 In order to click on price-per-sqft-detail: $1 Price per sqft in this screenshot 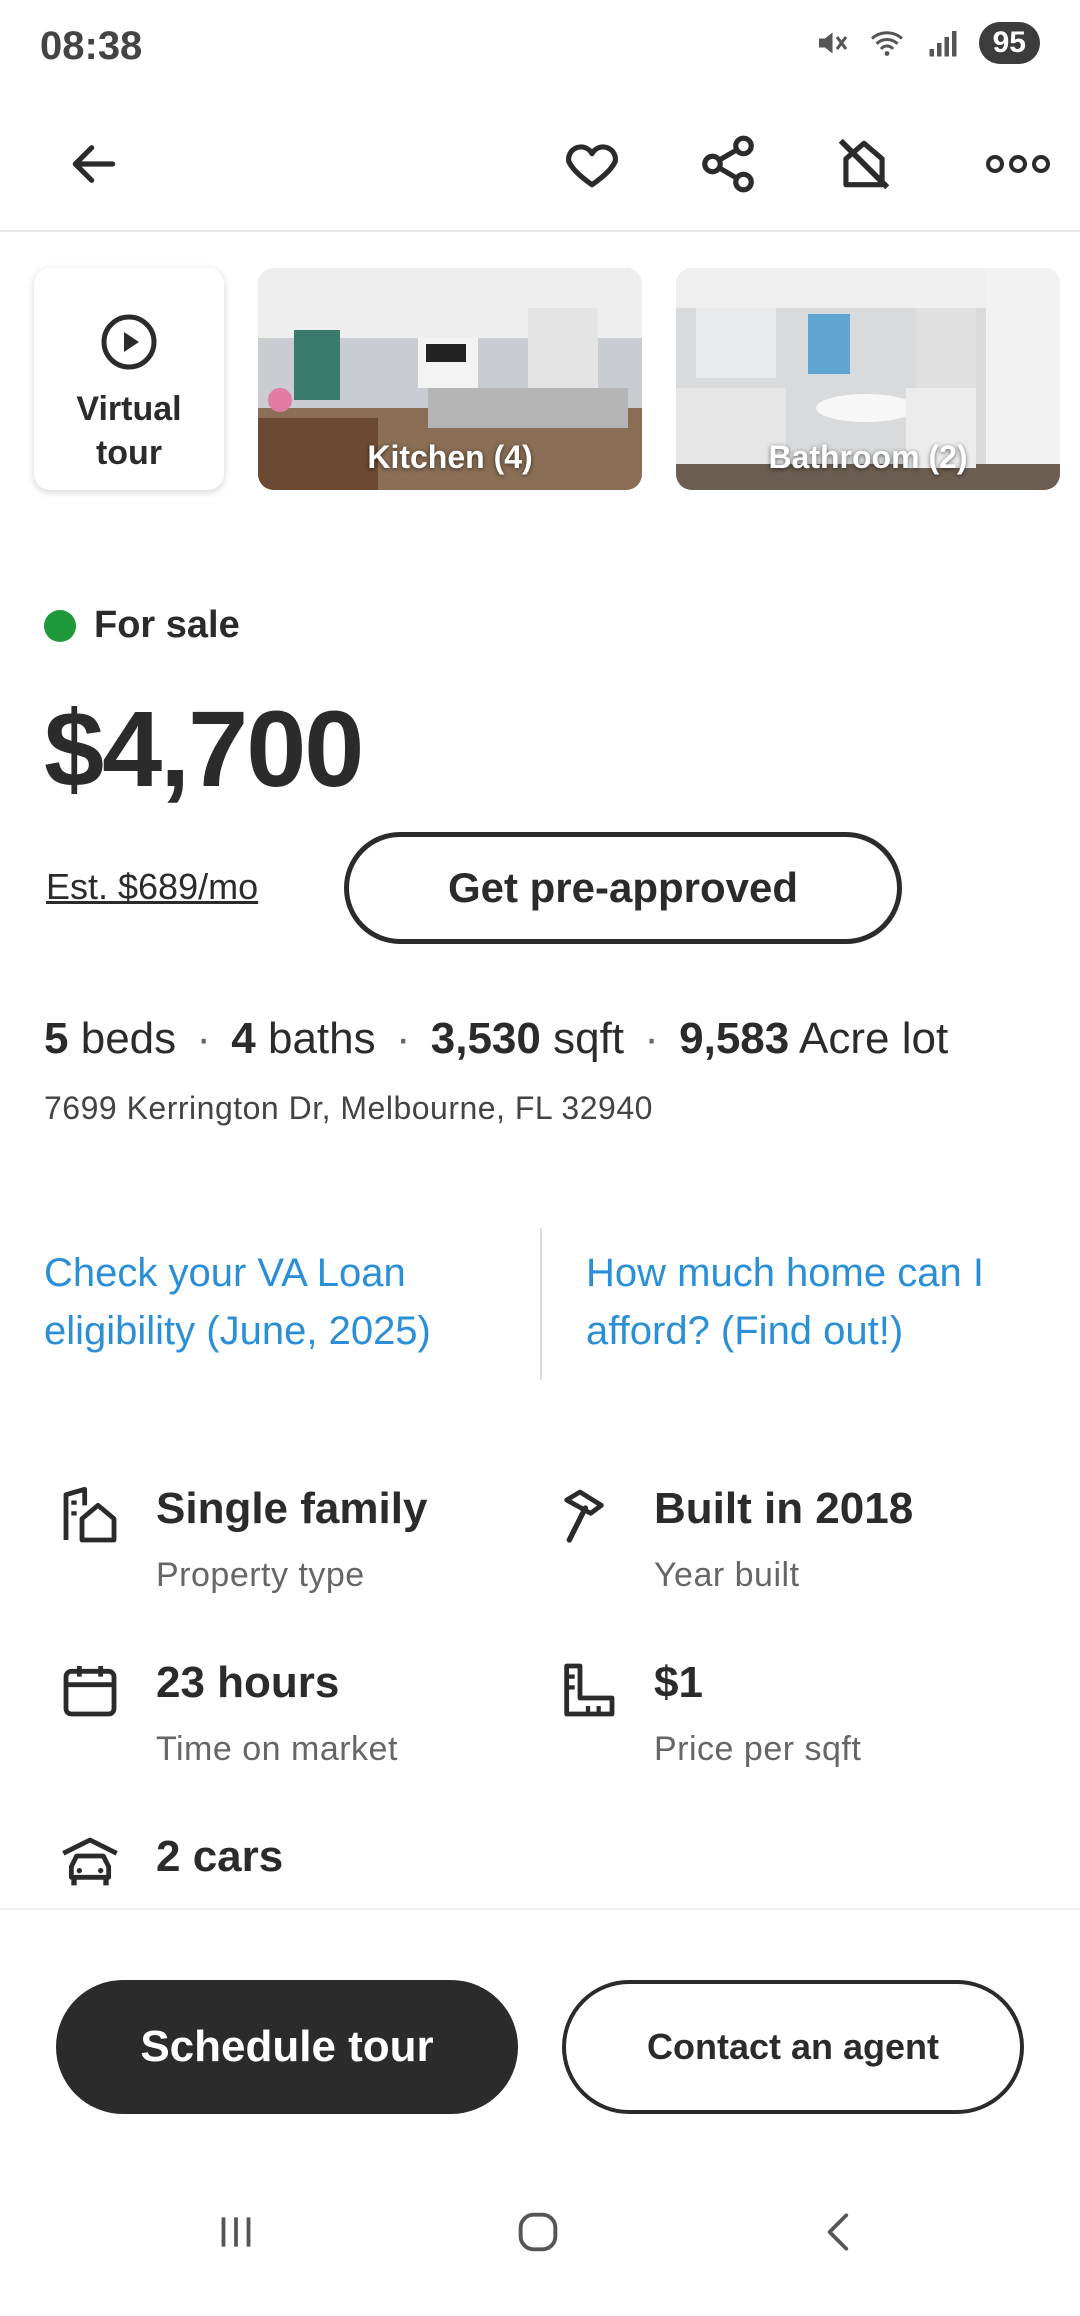, I will do `click(796, 1718)`.